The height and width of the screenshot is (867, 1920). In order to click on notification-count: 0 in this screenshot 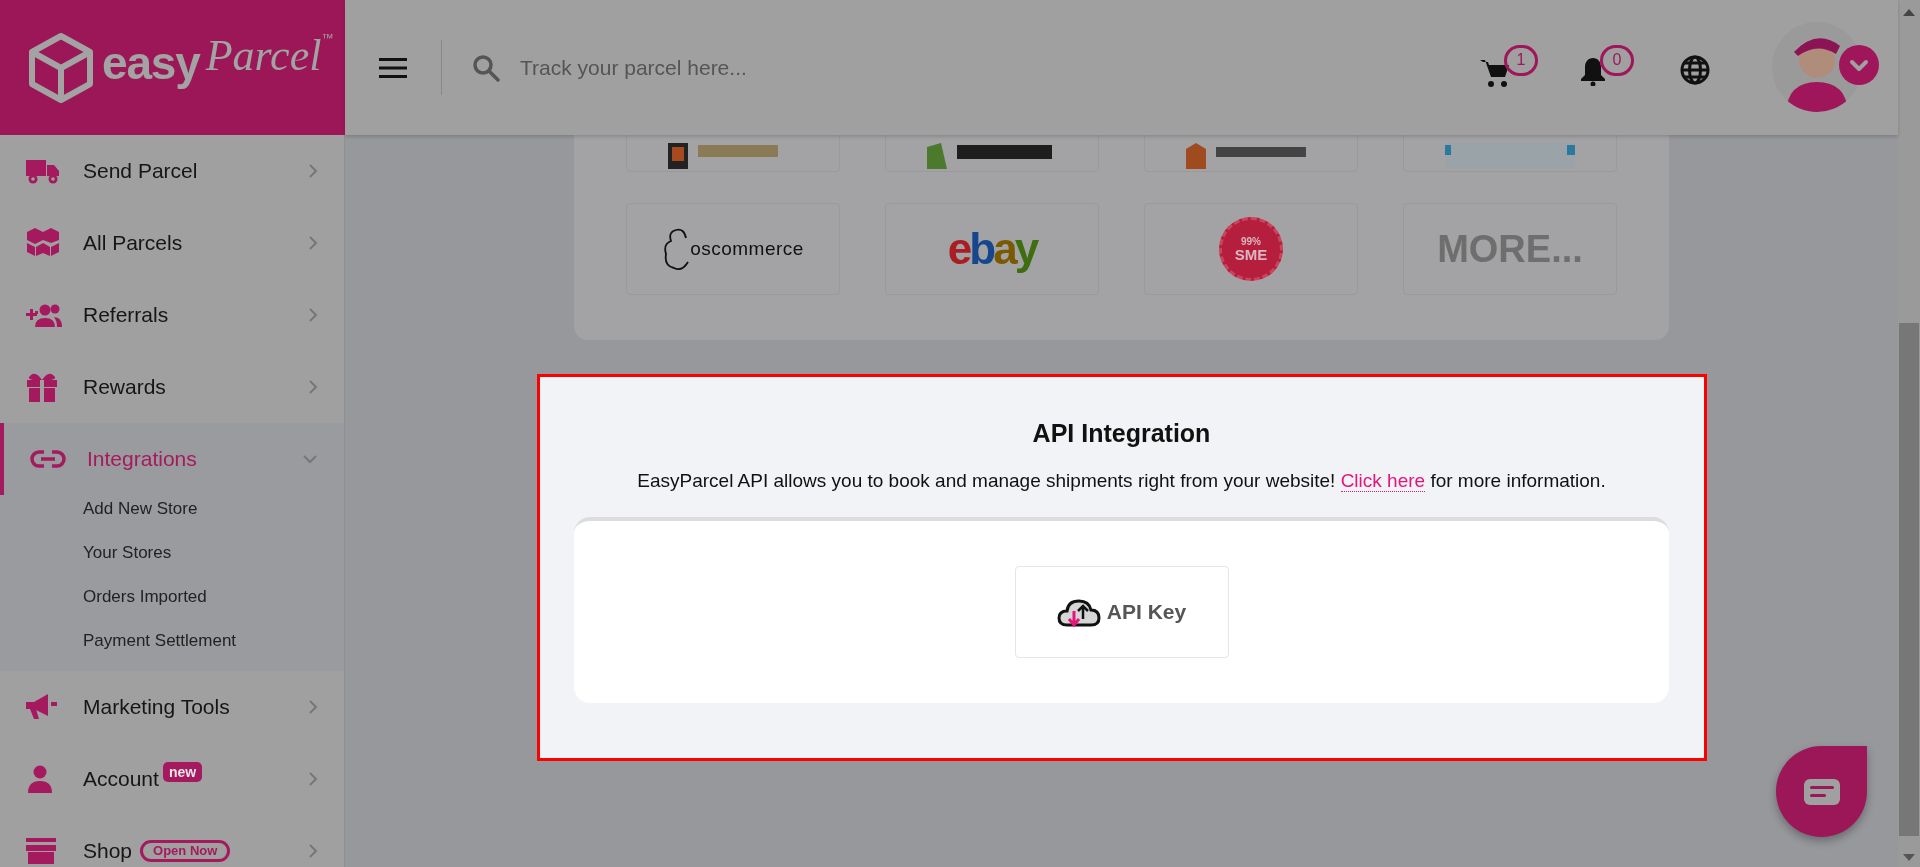, I will do `click(1617, 60)`.